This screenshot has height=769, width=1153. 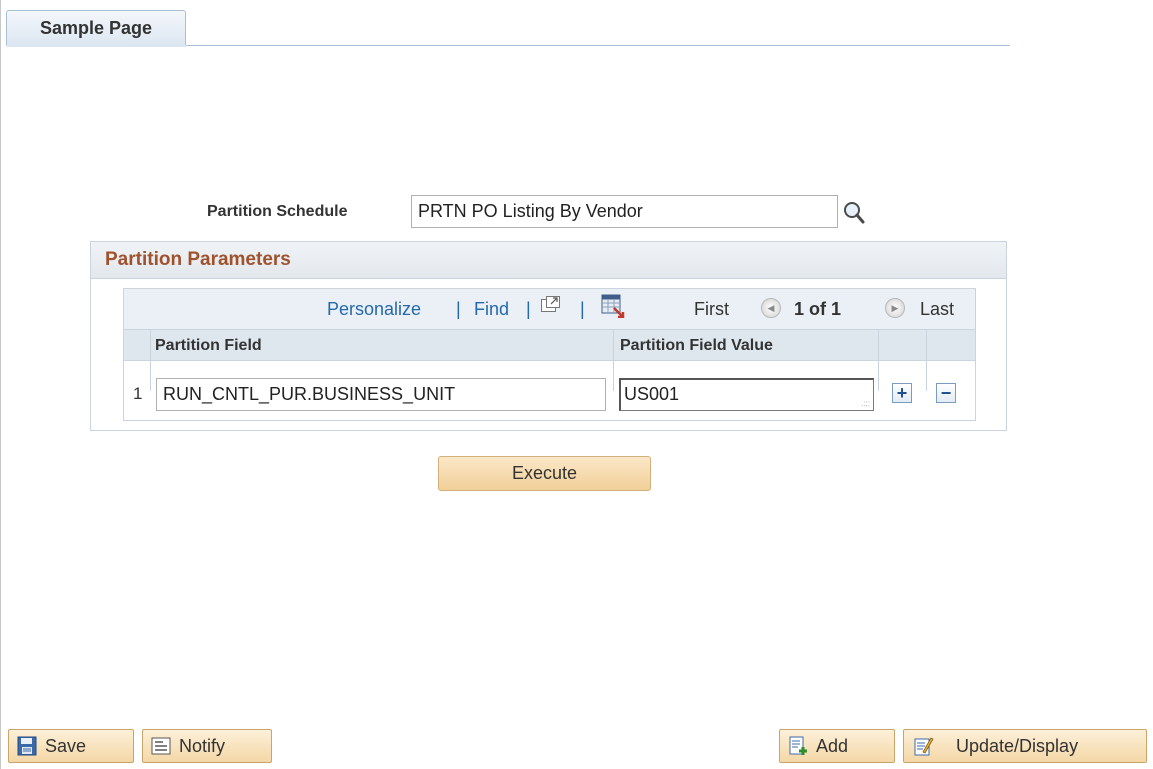 What do you see at coordinates (1017, 745) in the screenshot?
I see `update-display-label: Update/Display` at bounding box center [1017, 745].